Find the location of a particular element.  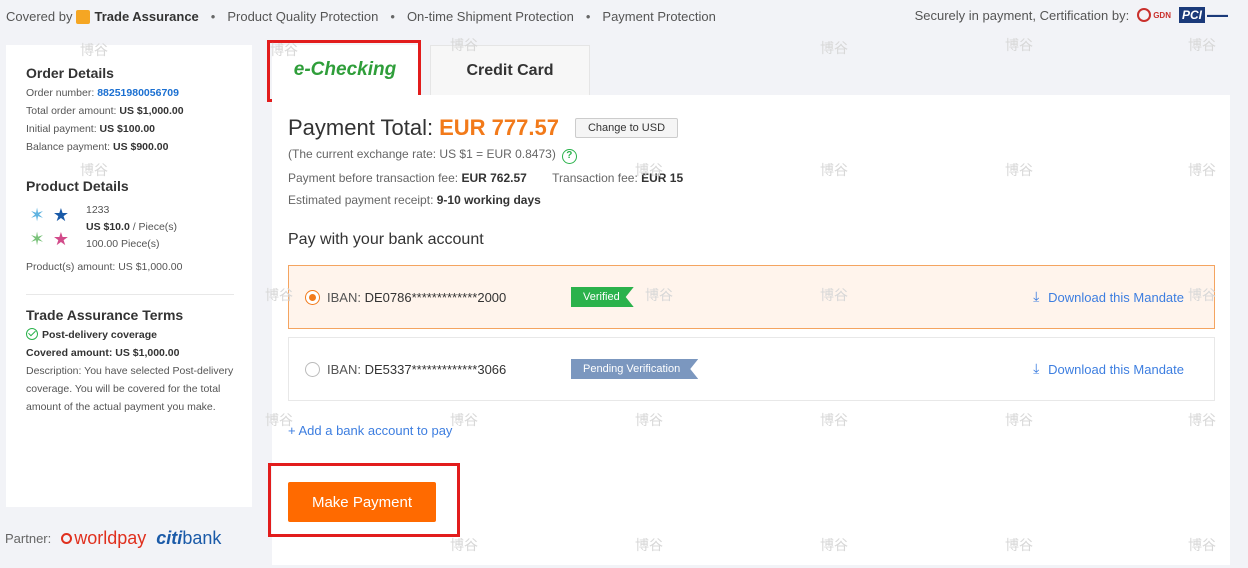

product-quantity: 100.00 Piece(s) is located at coordinates (123, 244).